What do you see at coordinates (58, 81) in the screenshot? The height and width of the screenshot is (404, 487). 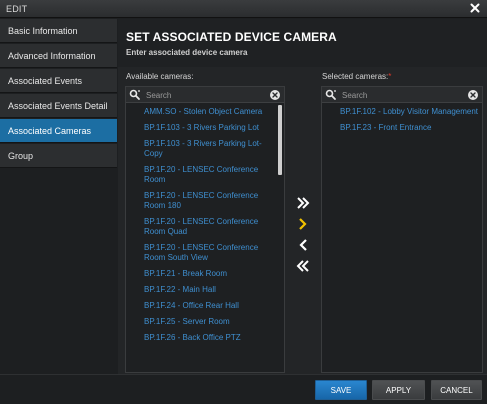 I see `sidebar-item-associated-events: Associated Events` at bounding box center [58, 81].